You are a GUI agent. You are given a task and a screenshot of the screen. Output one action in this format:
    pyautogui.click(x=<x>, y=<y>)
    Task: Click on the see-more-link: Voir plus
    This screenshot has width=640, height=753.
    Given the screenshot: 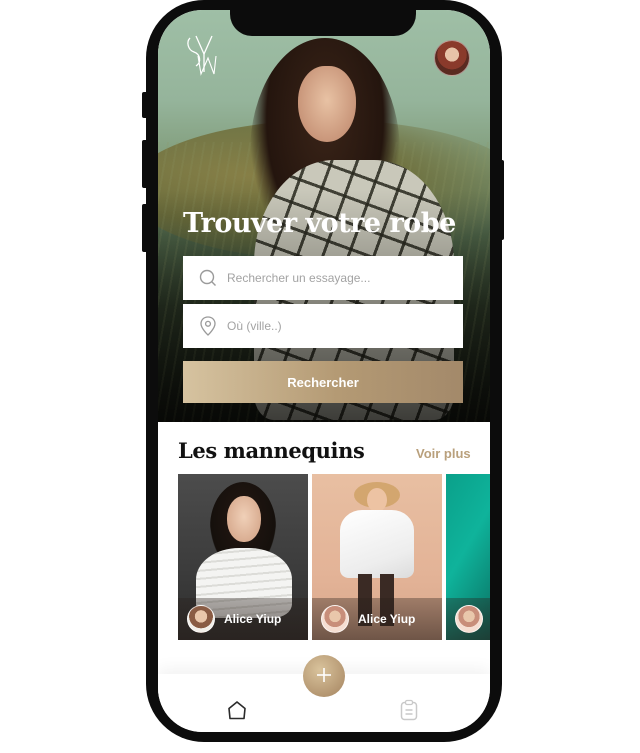 What is the action you would take?
    pyautogui.click(x=443, y=453)
    